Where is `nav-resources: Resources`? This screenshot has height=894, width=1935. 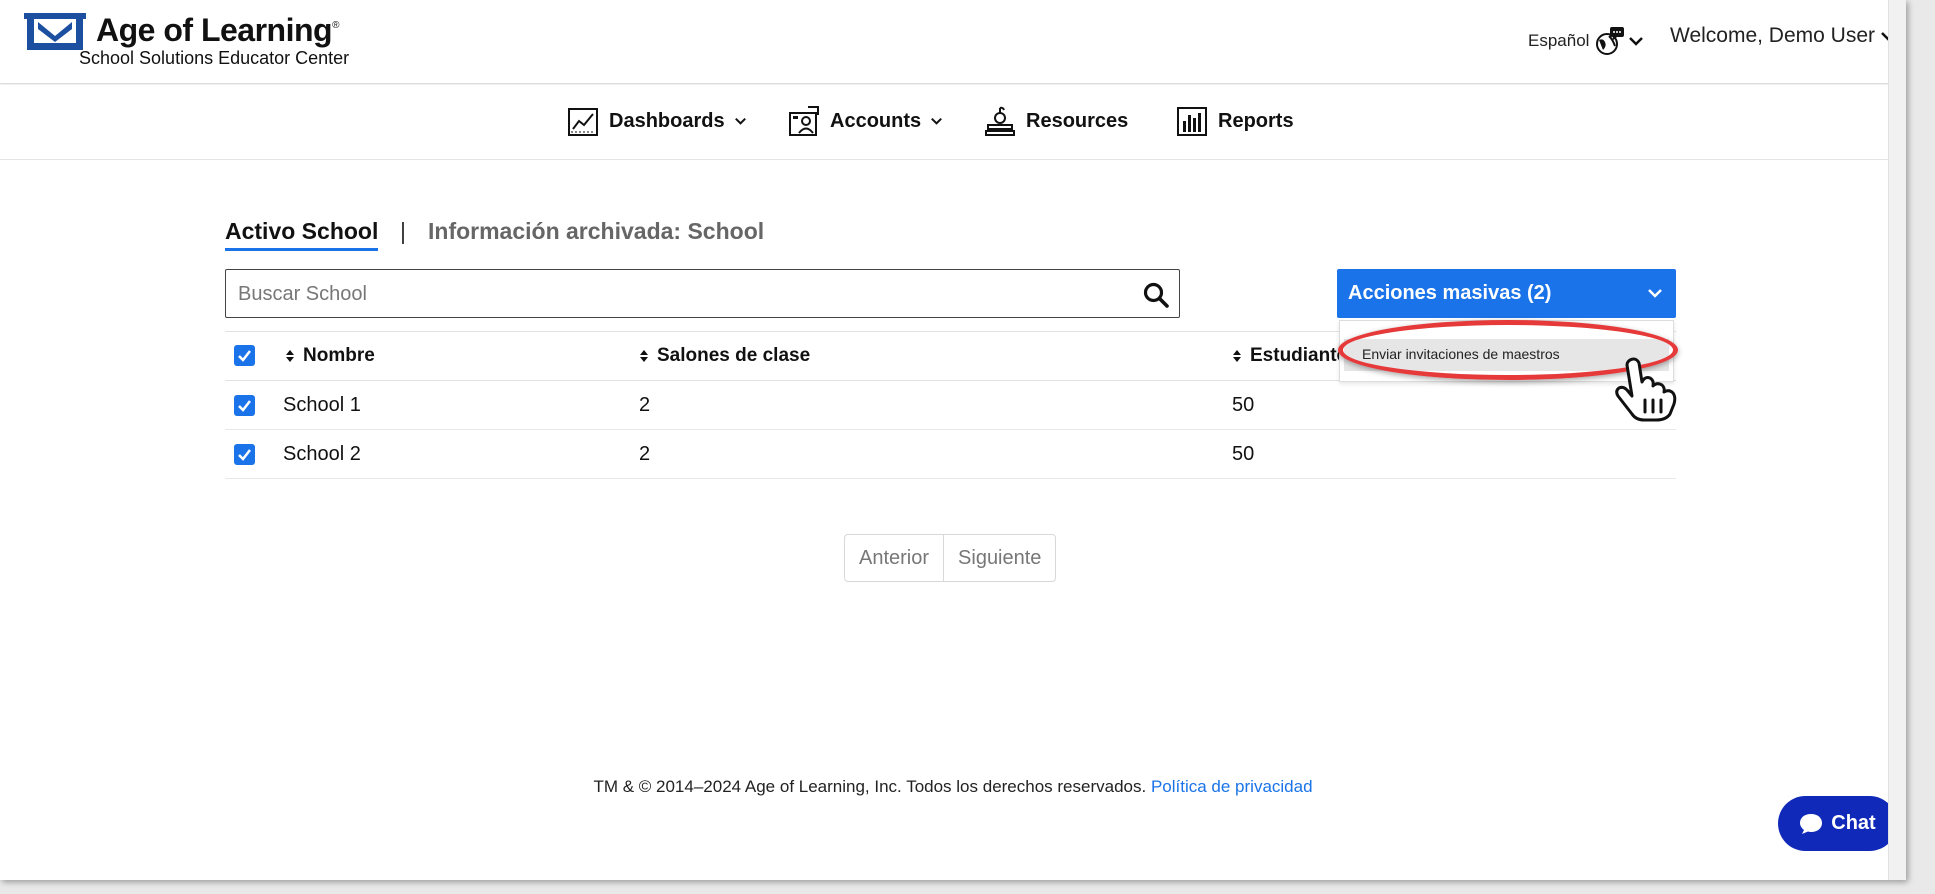 nav-resources: Resources is located at coordinates (1056, 121).